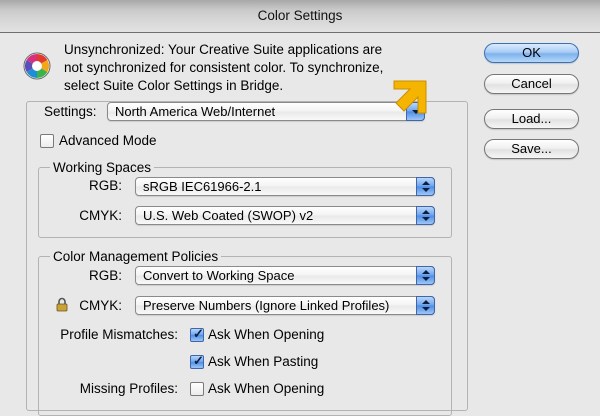 The image size is (600, 416). What do you see at coordinates (108, 140) in the screenshot?
I see `advanced-mode-label: Advanced Mode` at bounding box center [108, 140].